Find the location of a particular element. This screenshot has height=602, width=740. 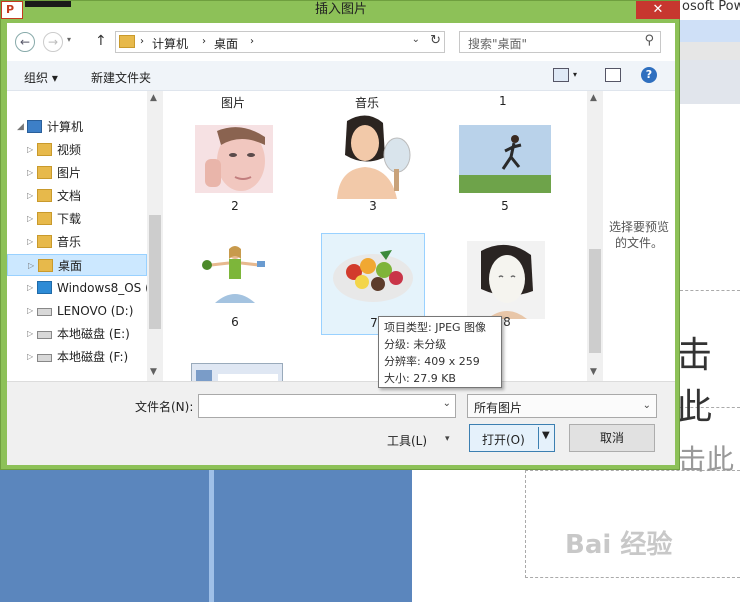

thumbnail-page is located at coordinates (248, 377).